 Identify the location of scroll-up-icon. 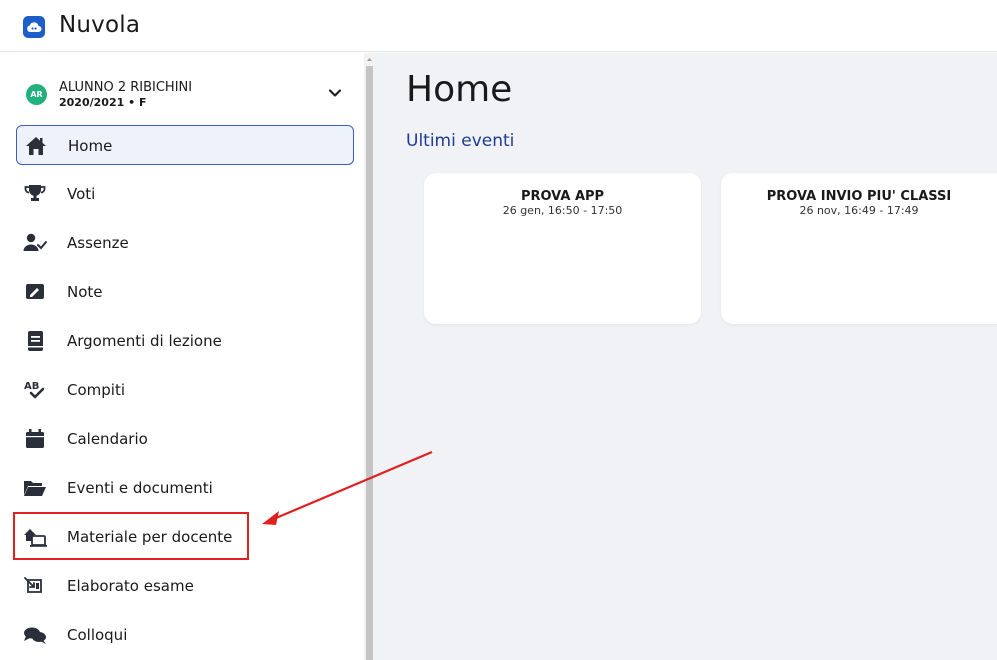
(369, 59).